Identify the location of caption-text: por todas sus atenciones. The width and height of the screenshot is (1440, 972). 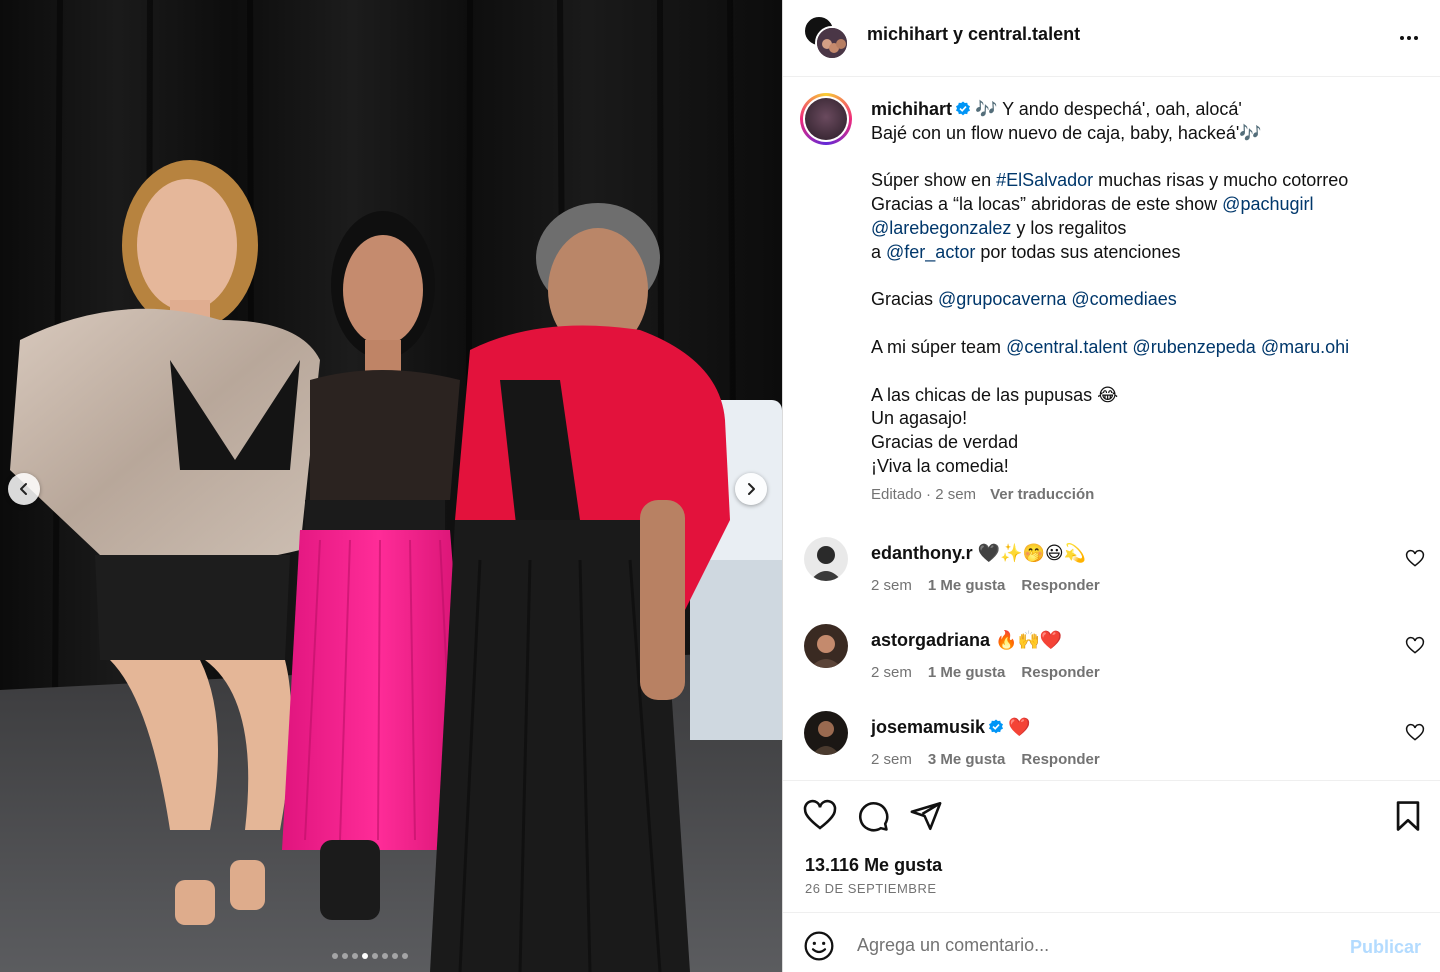
(1078, 251).